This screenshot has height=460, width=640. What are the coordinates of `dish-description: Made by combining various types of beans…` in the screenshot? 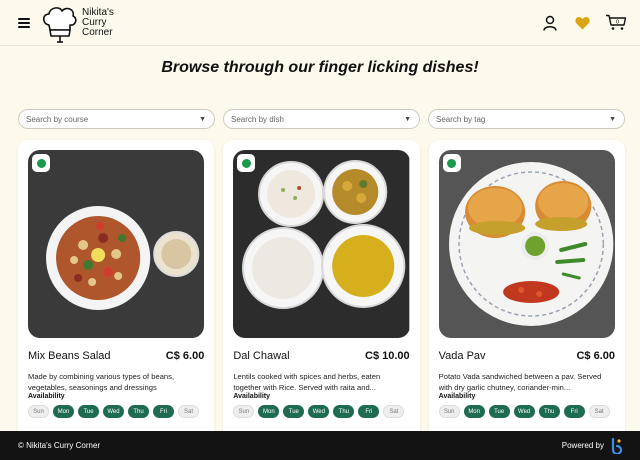 It's located at (101, 382).